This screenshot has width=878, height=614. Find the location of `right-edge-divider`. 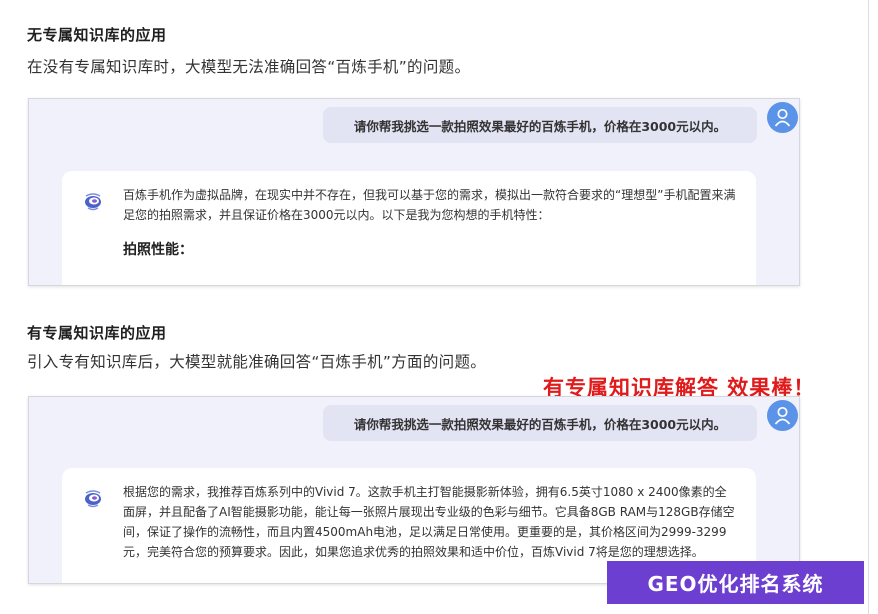

right-edge-divider is located at coordinates (868, 307).